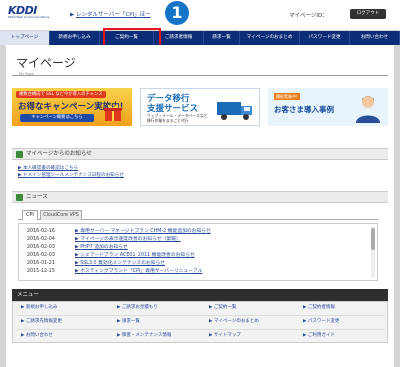 This screenshot has height=367, width=400. What do you see at coordinates (177, 13) in the screenshot?
I see `step-callout-badge: 1` at bounding box center [177, 13].